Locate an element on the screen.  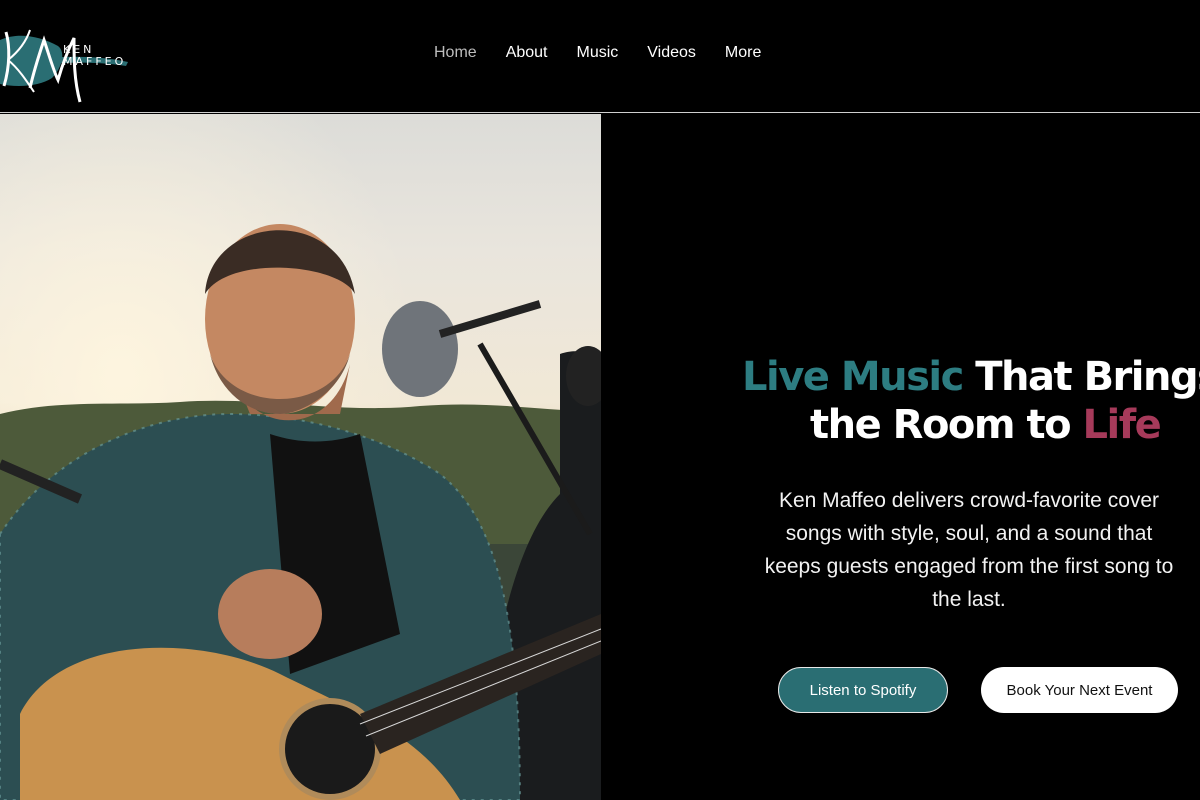
nav-item-more: More is located at coordinates (743, 53).